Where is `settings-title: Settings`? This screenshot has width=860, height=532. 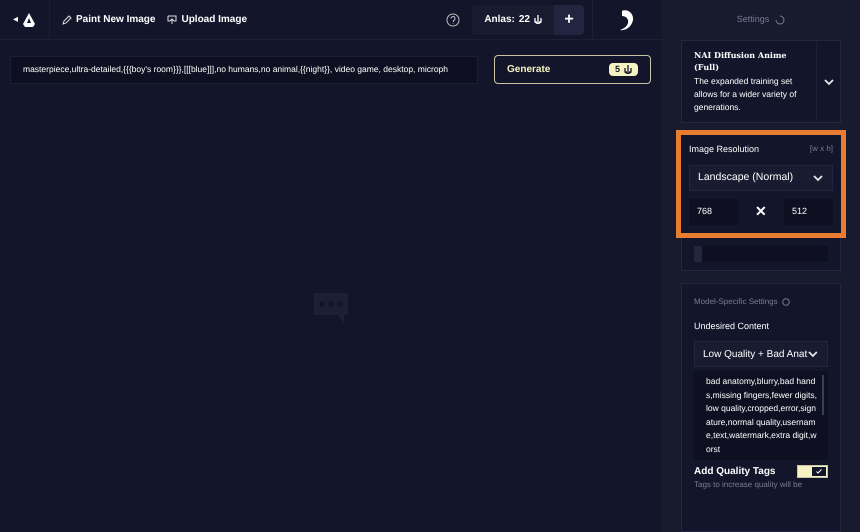
settings-title: Settings is located at coordinates (753, 19).